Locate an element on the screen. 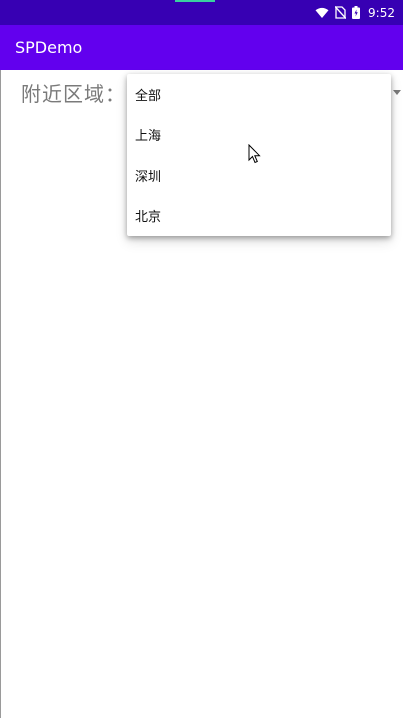 The width and height of the screenshot is (403, 718). battery-icon is located at coordinates (356, 12).